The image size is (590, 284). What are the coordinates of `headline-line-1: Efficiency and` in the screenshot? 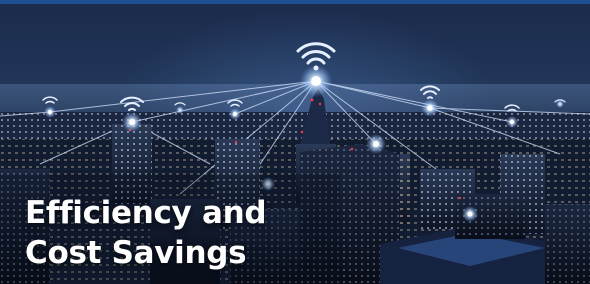 It's located at (146, 213).